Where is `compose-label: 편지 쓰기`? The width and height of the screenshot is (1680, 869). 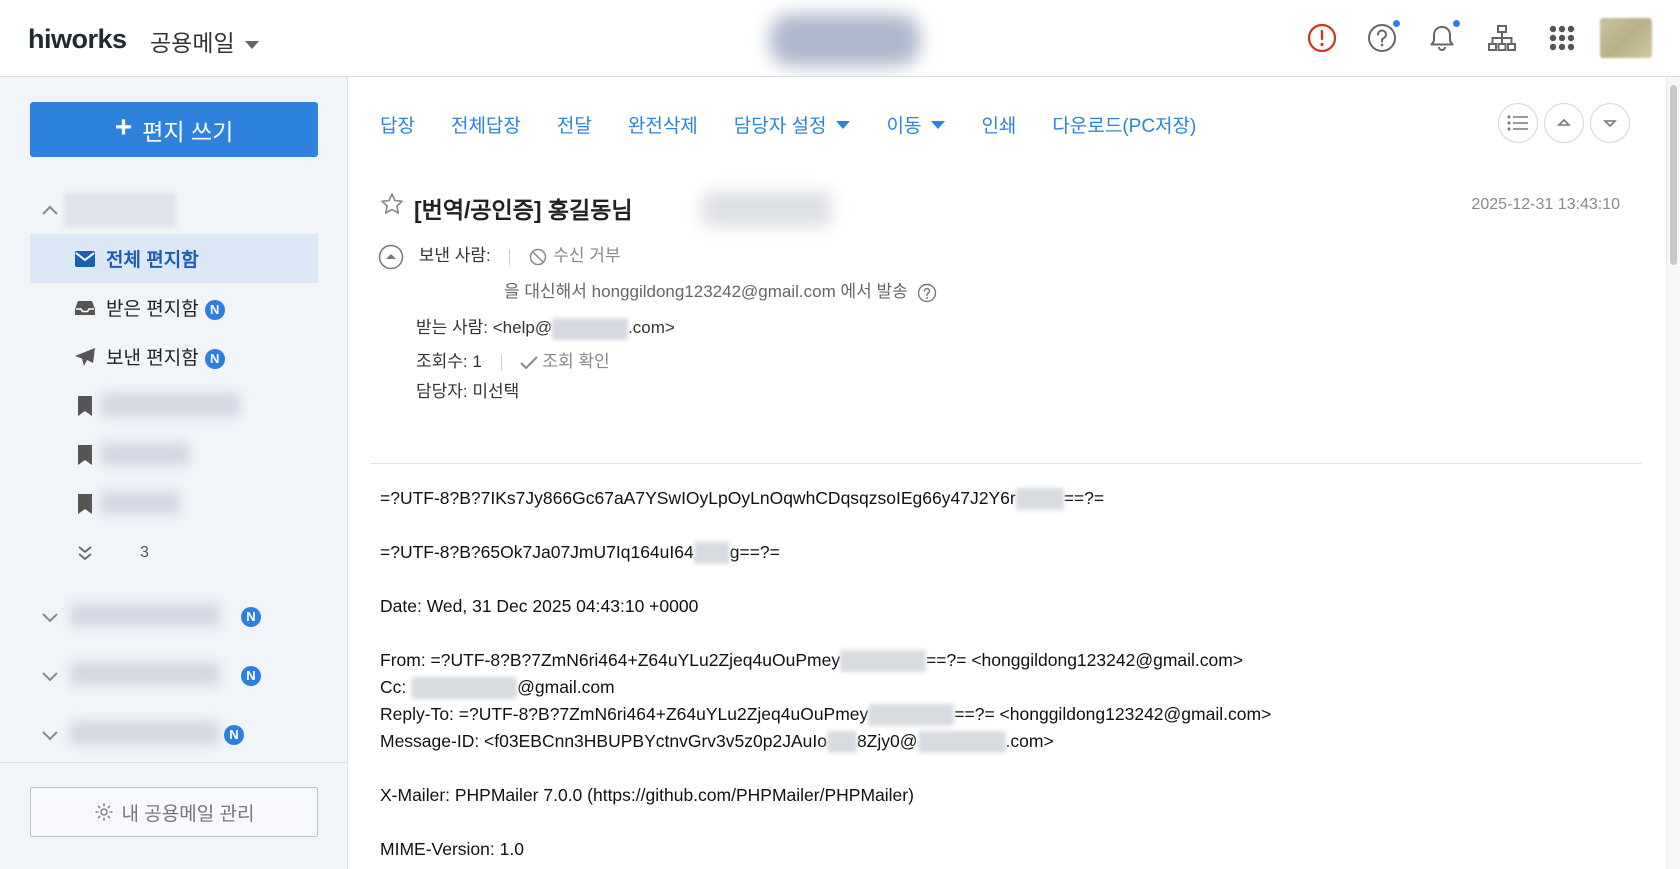
compose-label: 편지 쓰기 is located at coordinates (188, 131).